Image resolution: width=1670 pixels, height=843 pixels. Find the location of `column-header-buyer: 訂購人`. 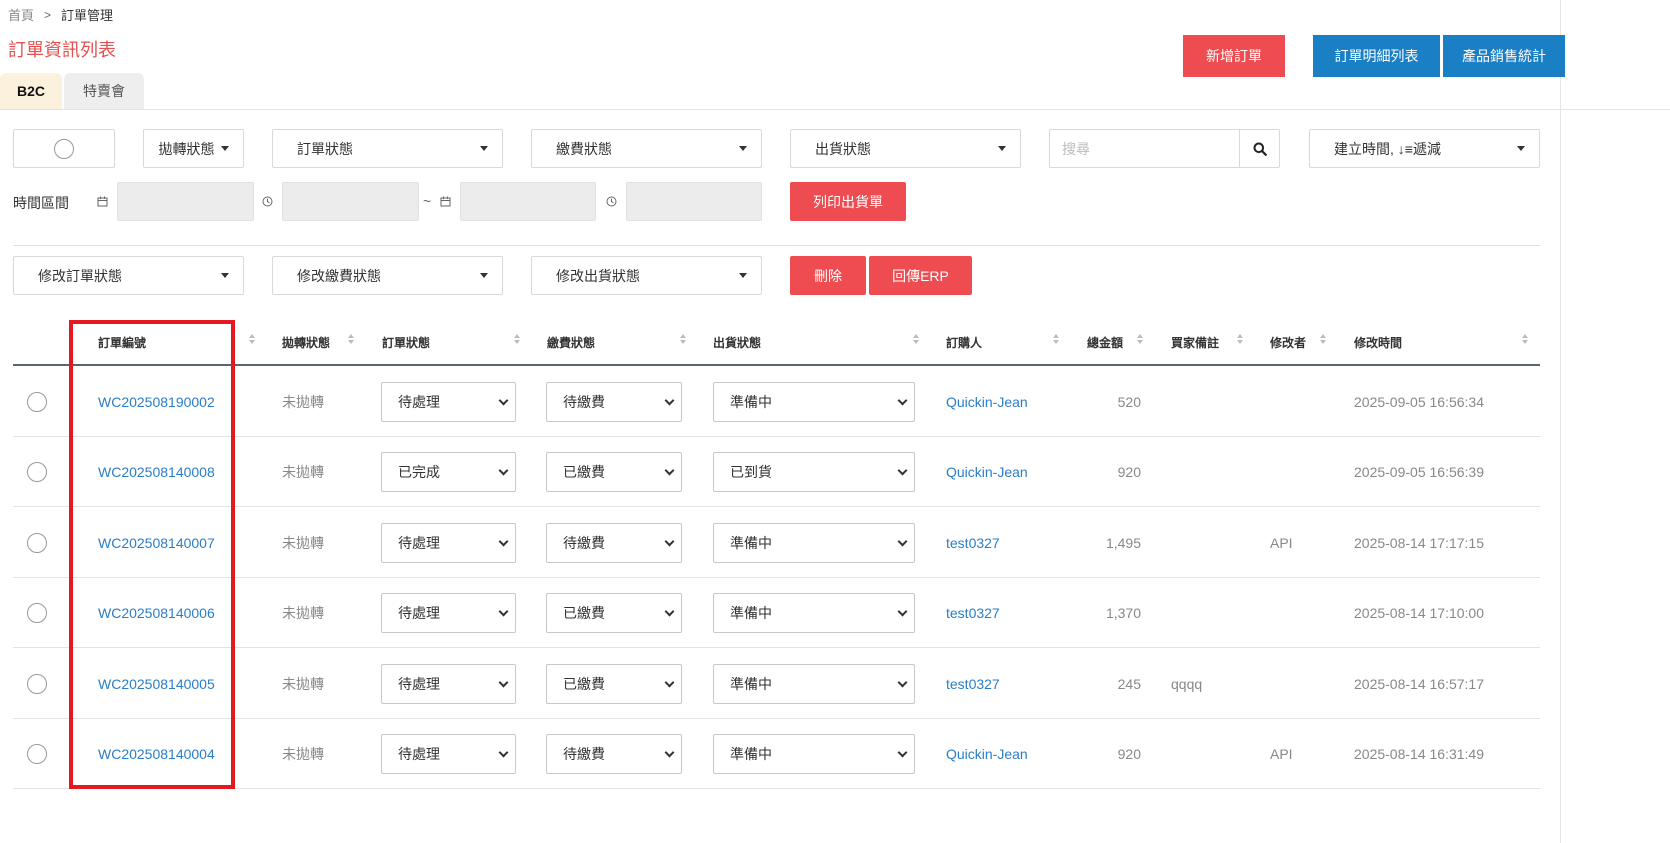

column-header-buyer: 訂購人 is located at coordinates (964, 342).